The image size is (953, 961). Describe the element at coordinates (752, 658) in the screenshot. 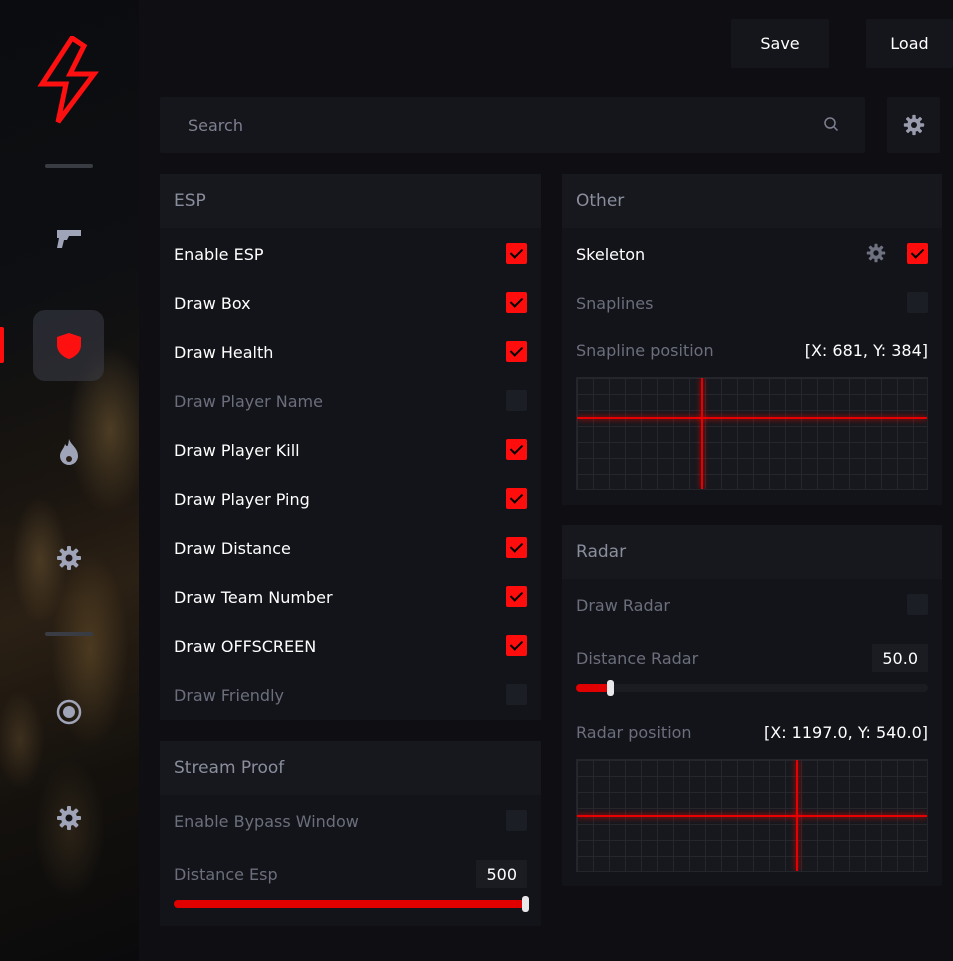

I see `distance-radar-row: Distance Radar 50.0` at that location.